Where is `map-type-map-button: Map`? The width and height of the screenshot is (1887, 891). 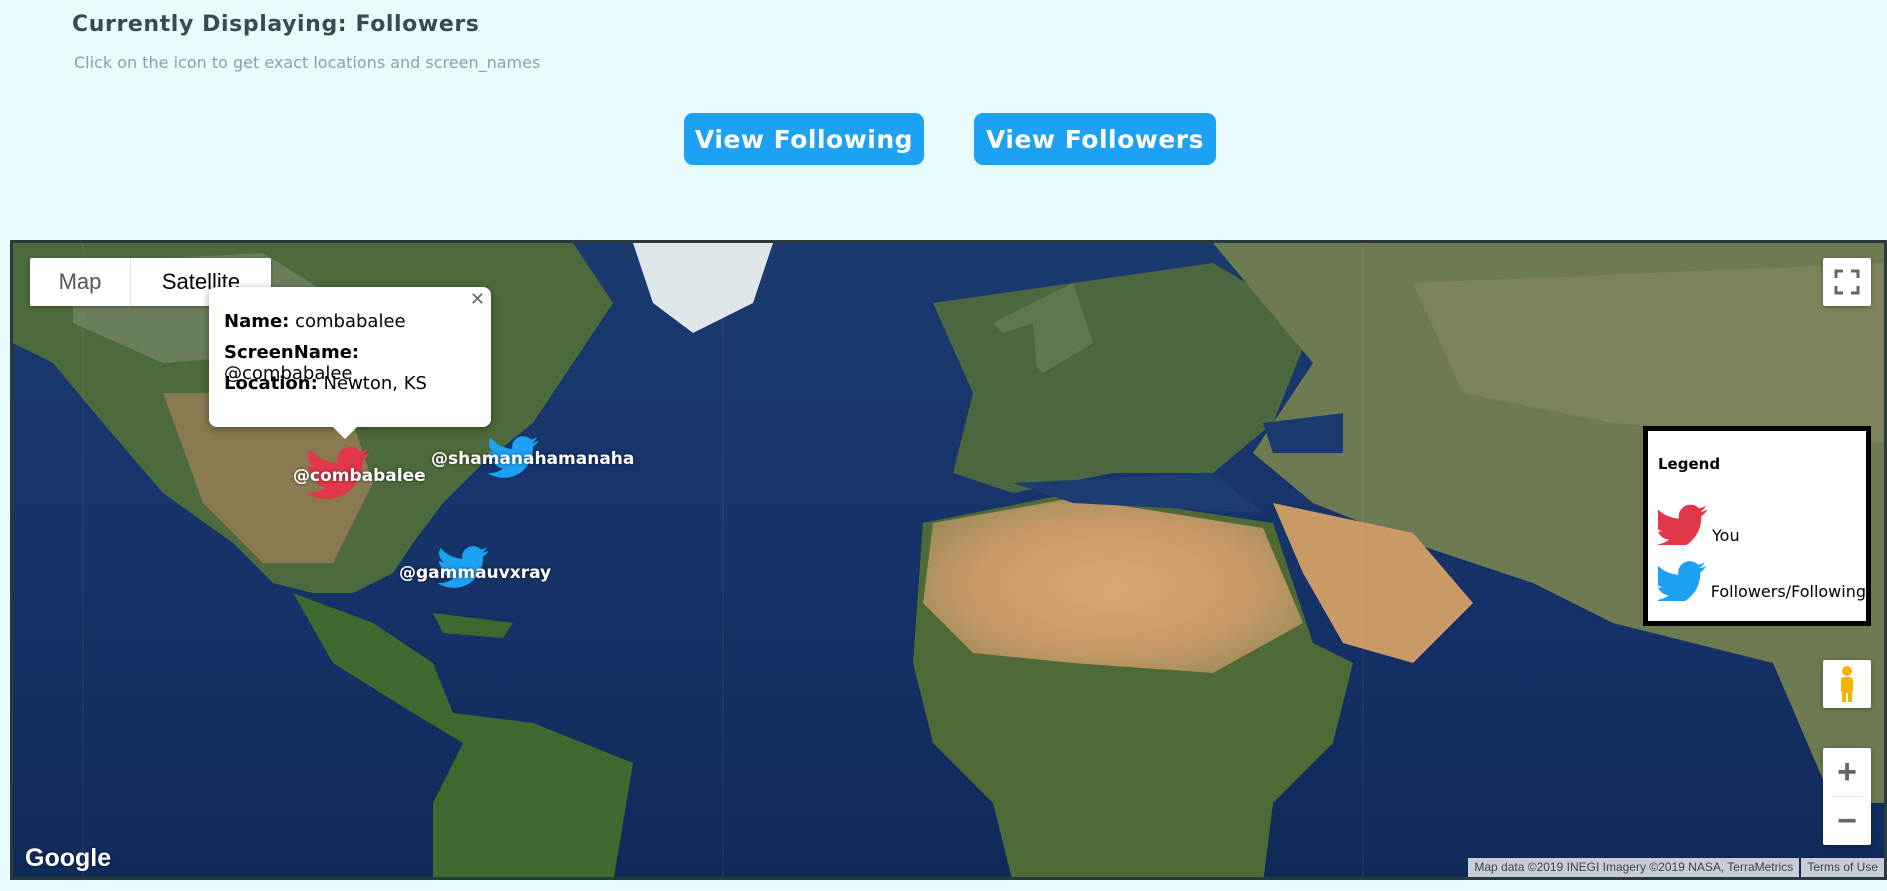 map-type-map-button: Map is located at coordinates (80, 282).